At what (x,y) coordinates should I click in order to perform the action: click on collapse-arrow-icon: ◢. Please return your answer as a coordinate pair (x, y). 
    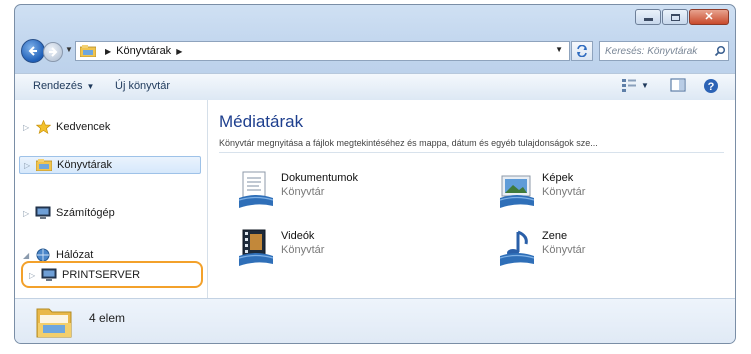
    Looking at the image, I should click on (29, 255).